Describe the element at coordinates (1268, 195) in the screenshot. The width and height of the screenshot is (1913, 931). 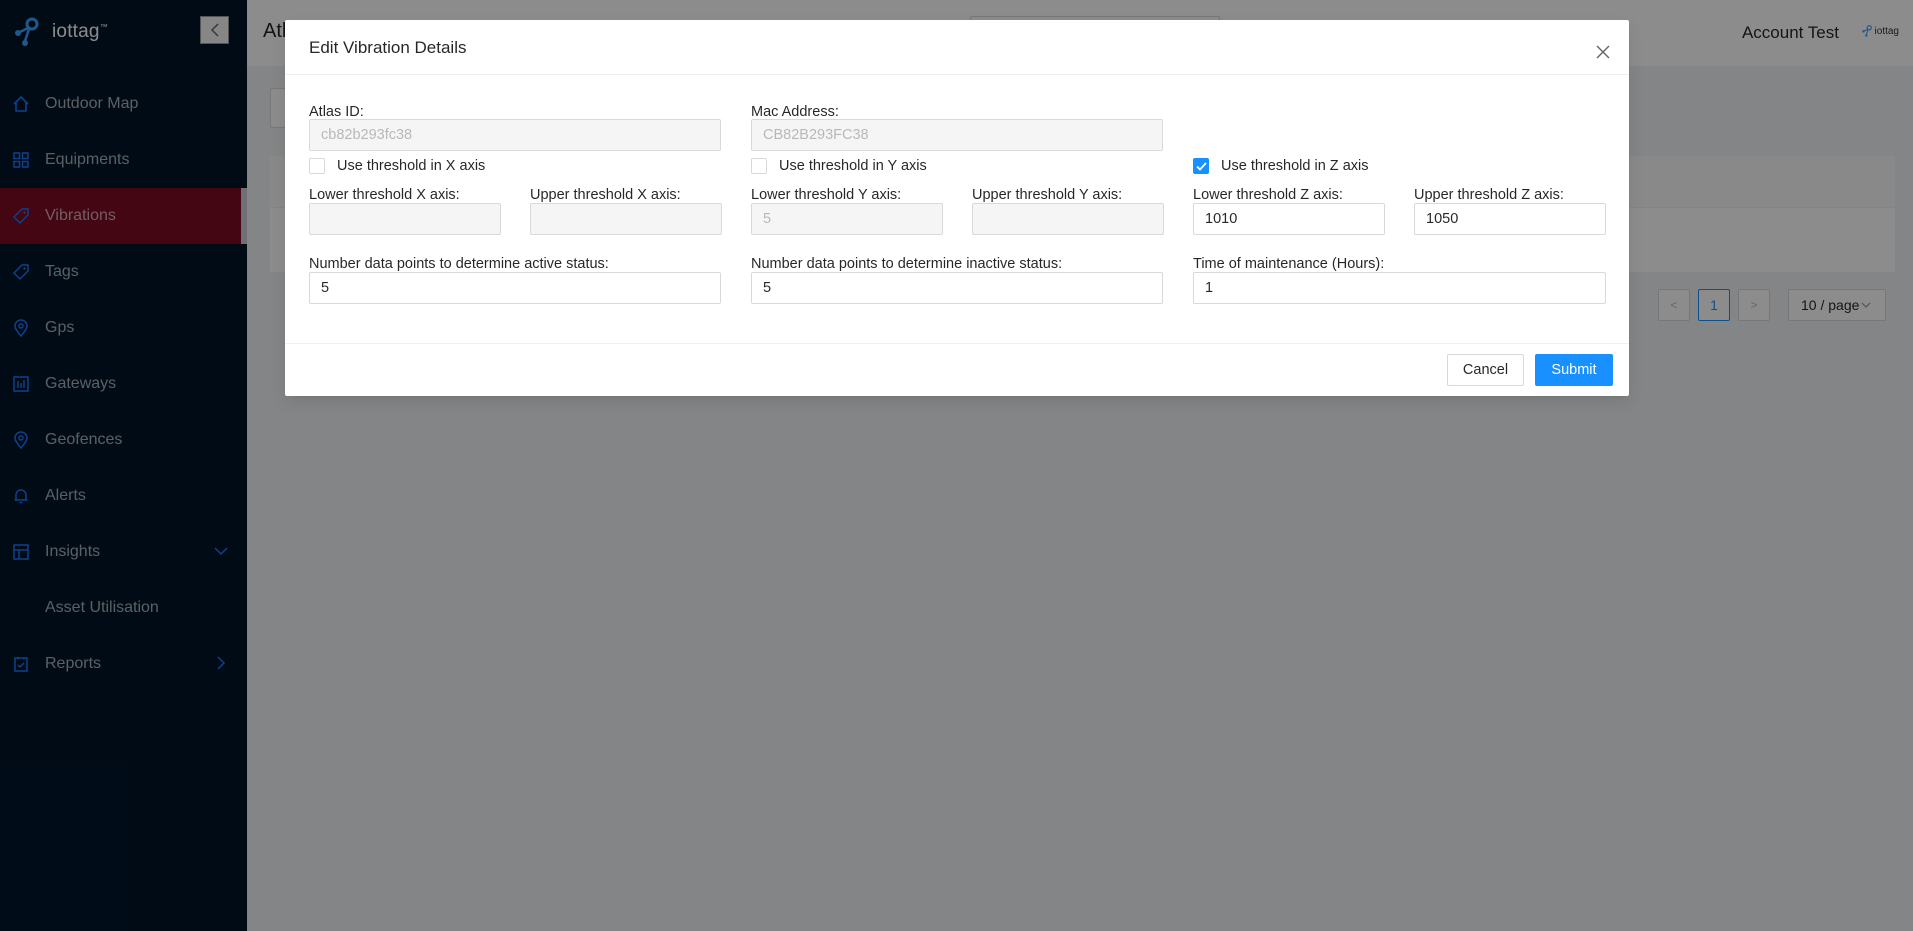
I see `lower-threshold-z-label: Lower threshold Z axis:` at that location.